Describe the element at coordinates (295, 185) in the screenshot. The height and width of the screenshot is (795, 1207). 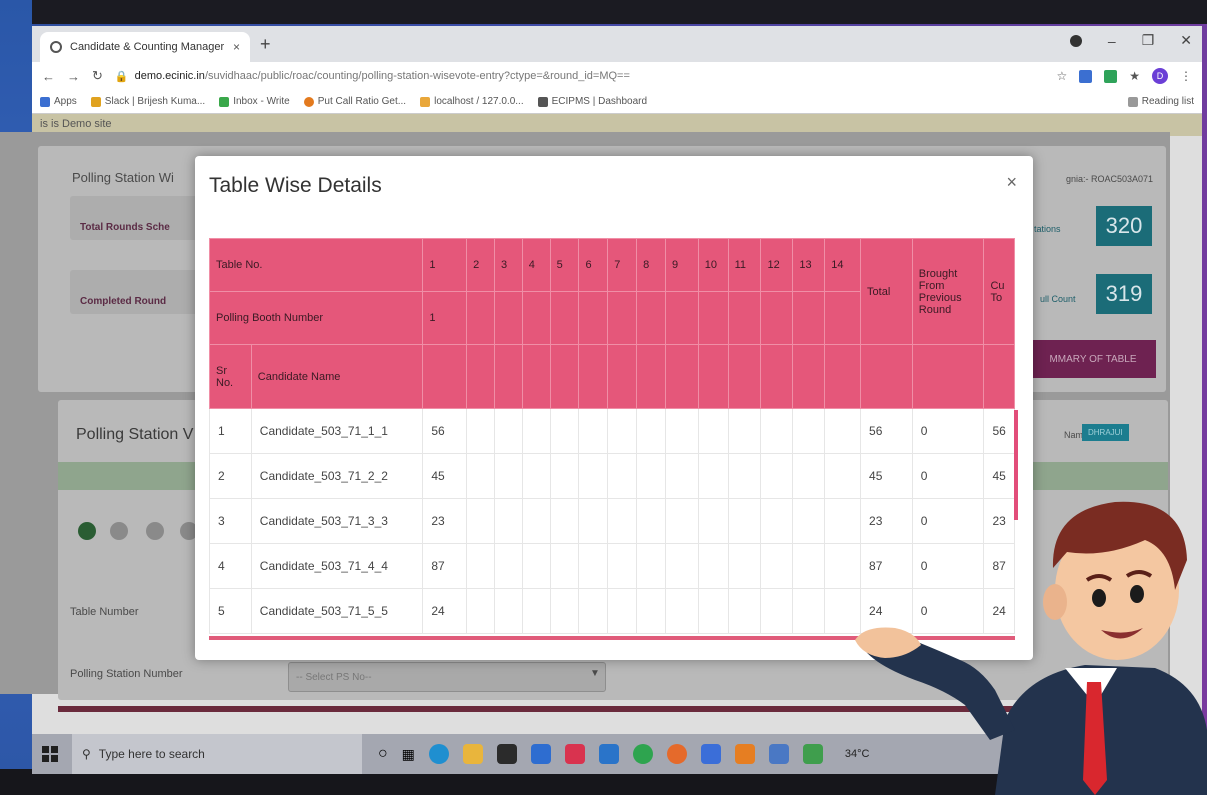
I see `modal-title: Table Wise Details` at that location.